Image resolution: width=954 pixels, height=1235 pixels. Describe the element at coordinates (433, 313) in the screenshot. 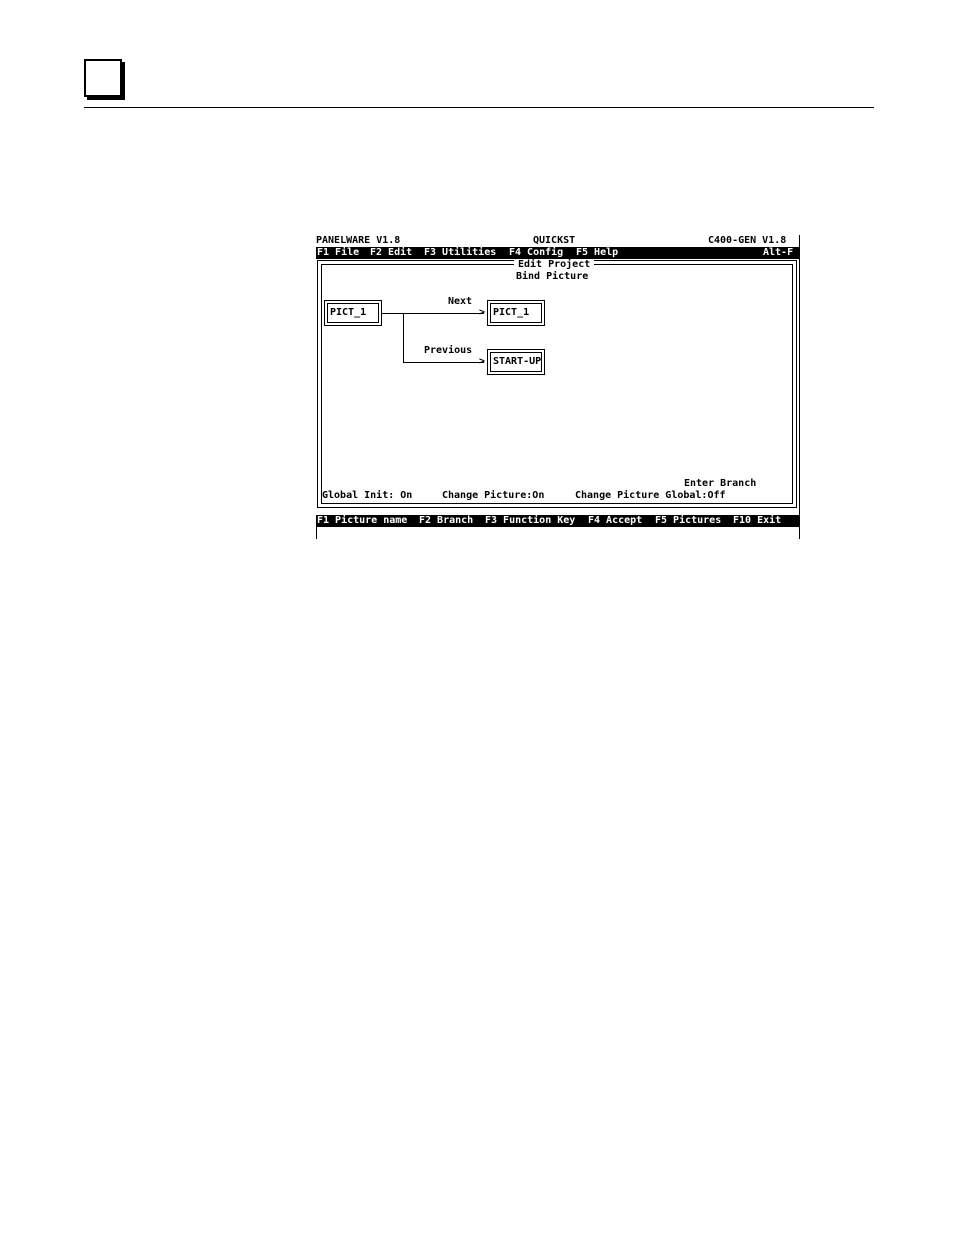

I see `next-connector` at that location.